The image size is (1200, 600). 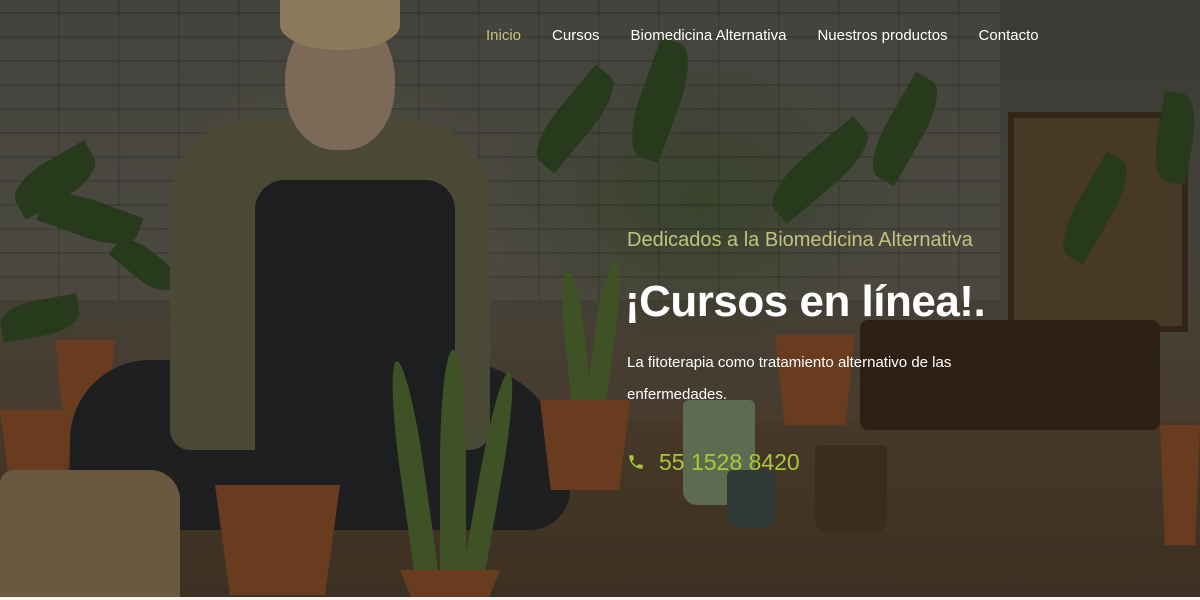 I want to click on nav-link-inicio: Inicio, so click(x=503, y=36).